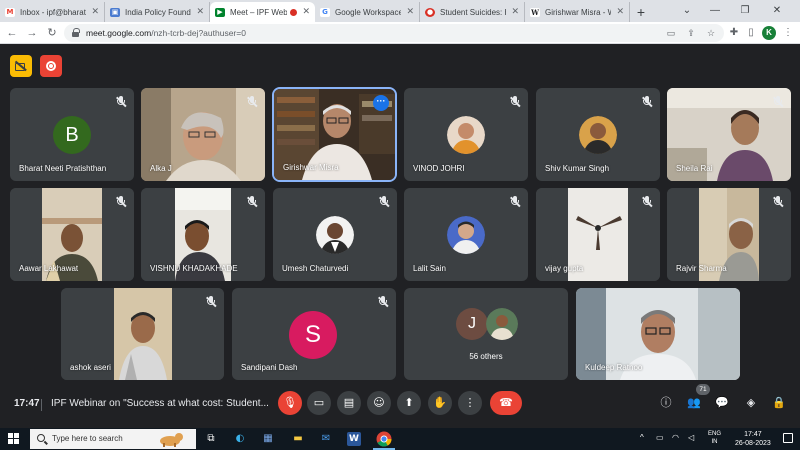 The image size is (800, 450). I want to click on participant-tile: Alka J, so click(203, 134).